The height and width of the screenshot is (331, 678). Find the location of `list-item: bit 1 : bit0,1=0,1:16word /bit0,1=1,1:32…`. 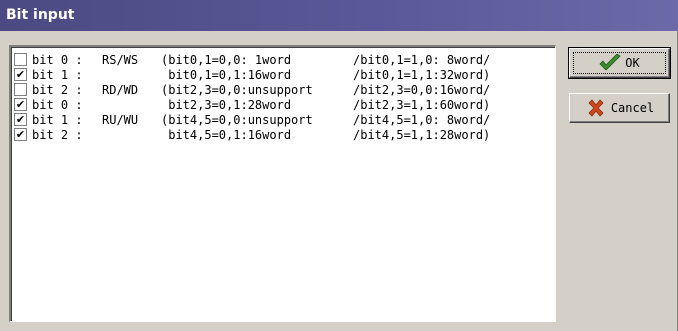

list-item: bit 1 : bit0,1=0,1:16word /bit0,1=1,1:32… is located at coordinates (252, 74).